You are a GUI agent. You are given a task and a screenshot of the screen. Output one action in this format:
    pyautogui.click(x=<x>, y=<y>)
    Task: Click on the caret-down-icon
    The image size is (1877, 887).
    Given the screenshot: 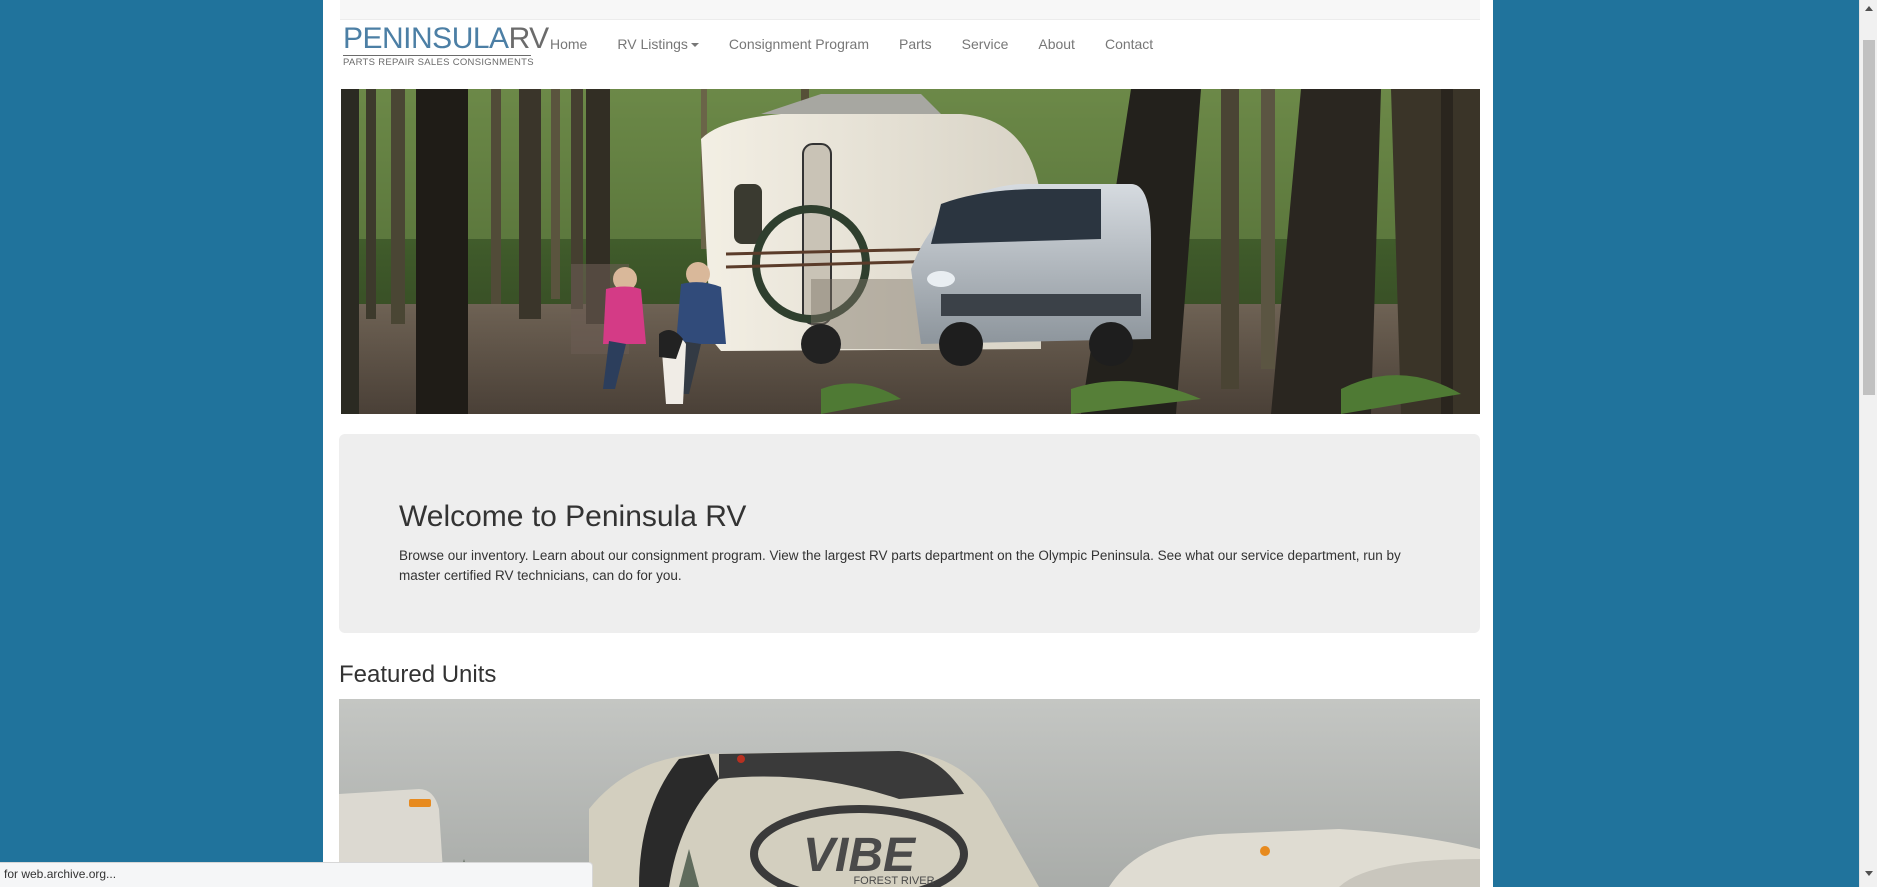 What is the action you would take?
    pyautogui.click(x=694, y=45)
    